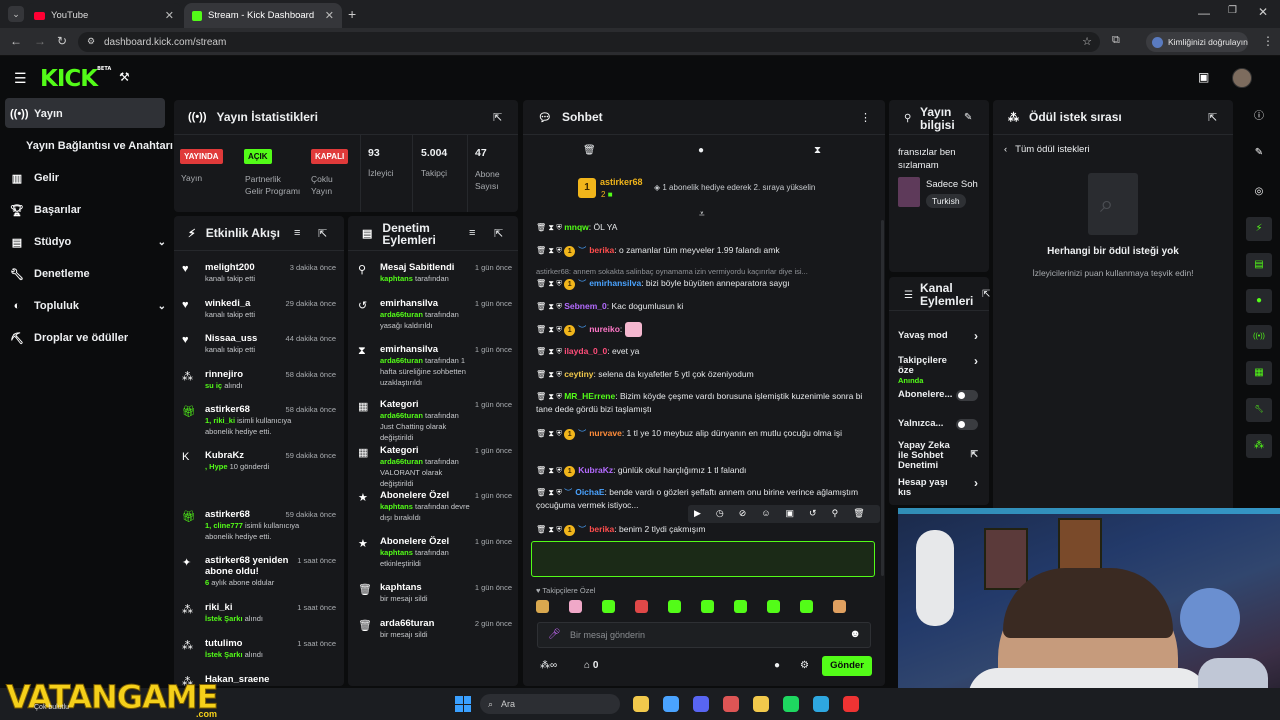  What do you see at coordinates (731, 704) in the screenshot?
I see `media-icon` at bounding box center [731, 704].